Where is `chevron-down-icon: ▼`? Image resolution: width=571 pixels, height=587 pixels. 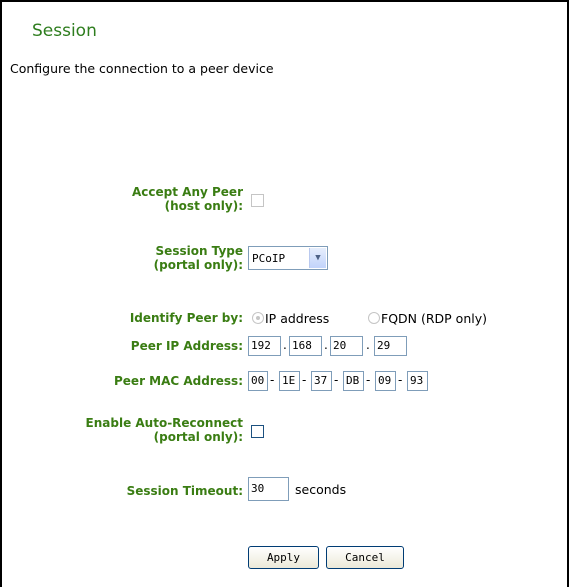 chevron-down-icon: ▼ is located at coordinates (317, 258).